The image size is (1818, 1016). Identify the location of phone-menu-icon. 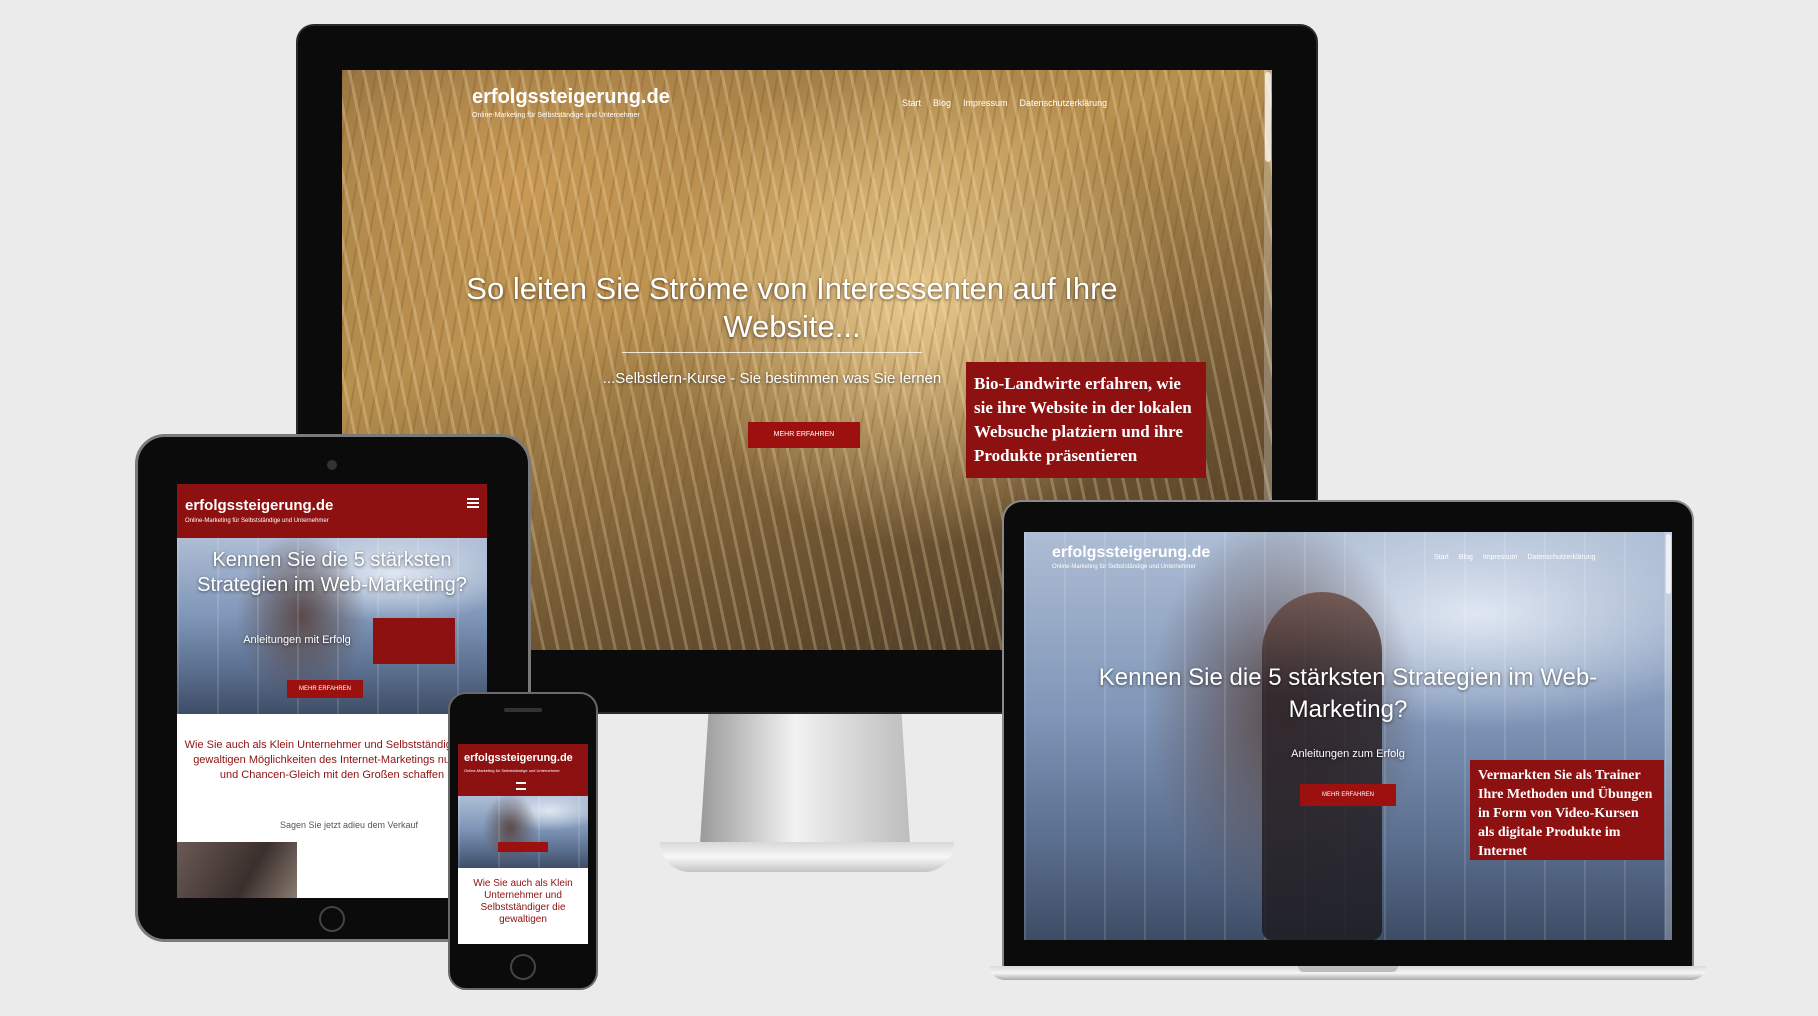
(521, 786).